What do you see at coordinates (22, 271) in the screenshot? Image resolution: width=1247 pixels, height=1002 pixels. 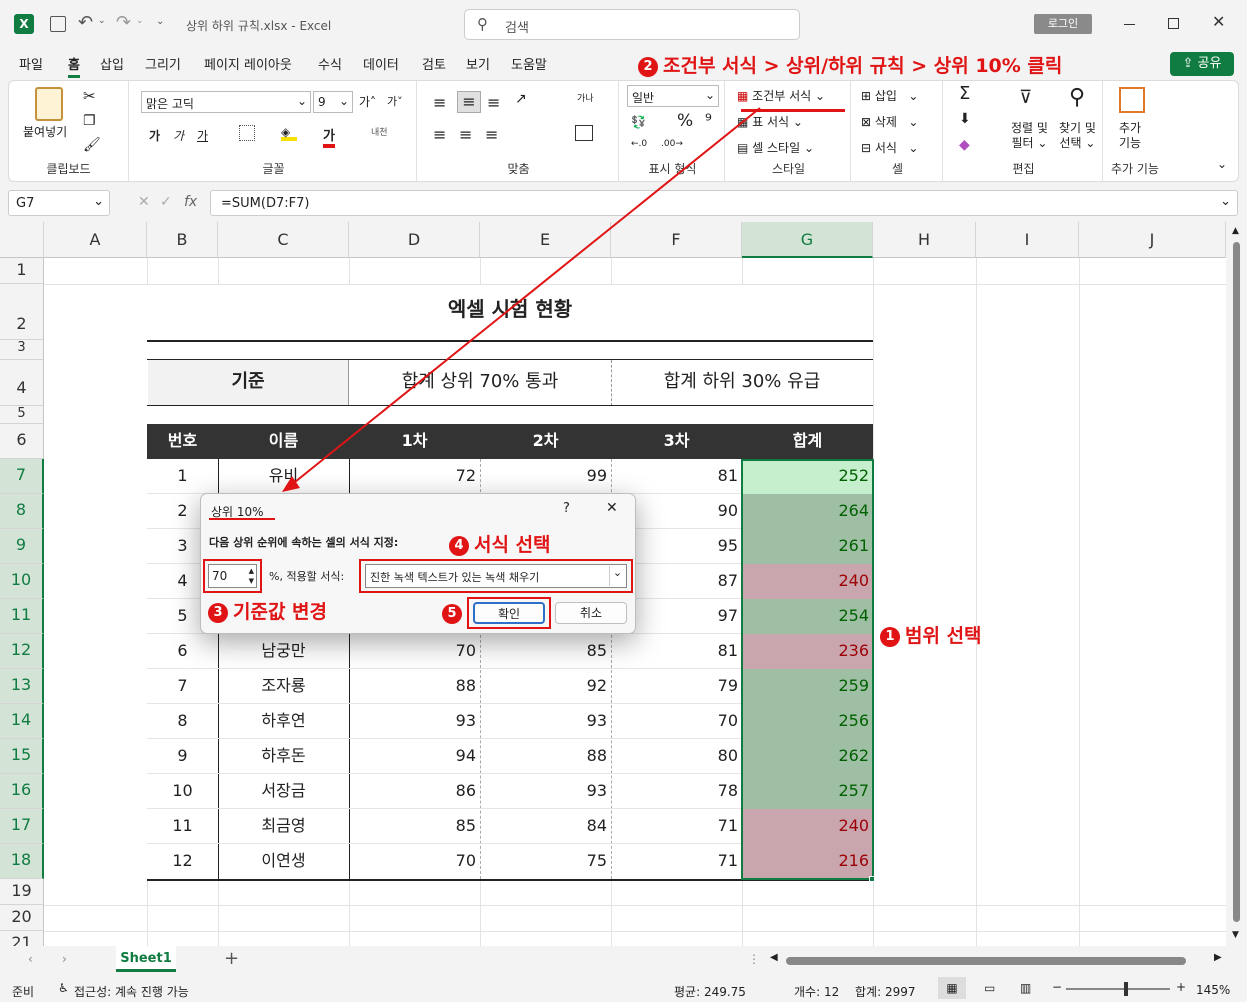 I see `row-header-1: 1` at bounding box center [22, 271].